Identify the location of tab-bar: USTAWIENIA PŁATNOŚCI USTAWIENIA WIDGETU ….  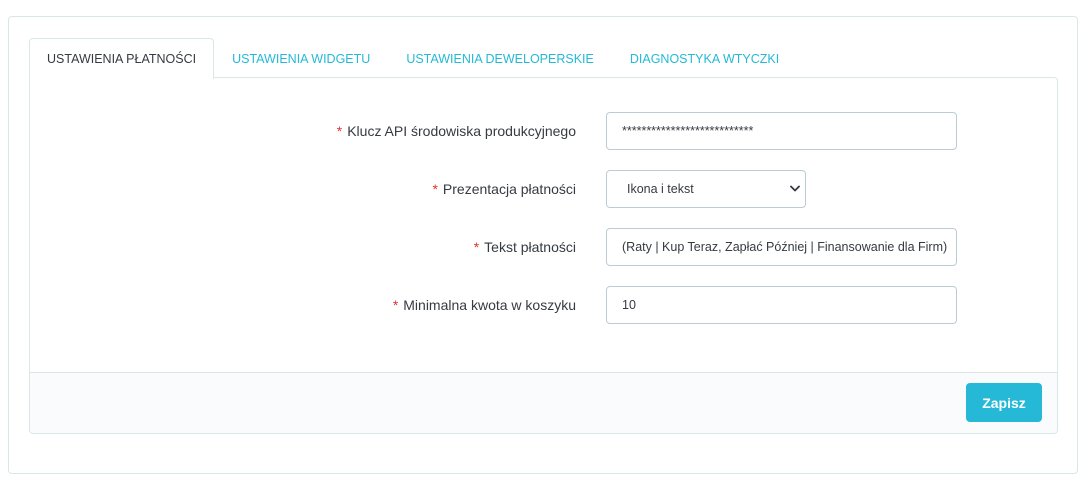
(413, 58).